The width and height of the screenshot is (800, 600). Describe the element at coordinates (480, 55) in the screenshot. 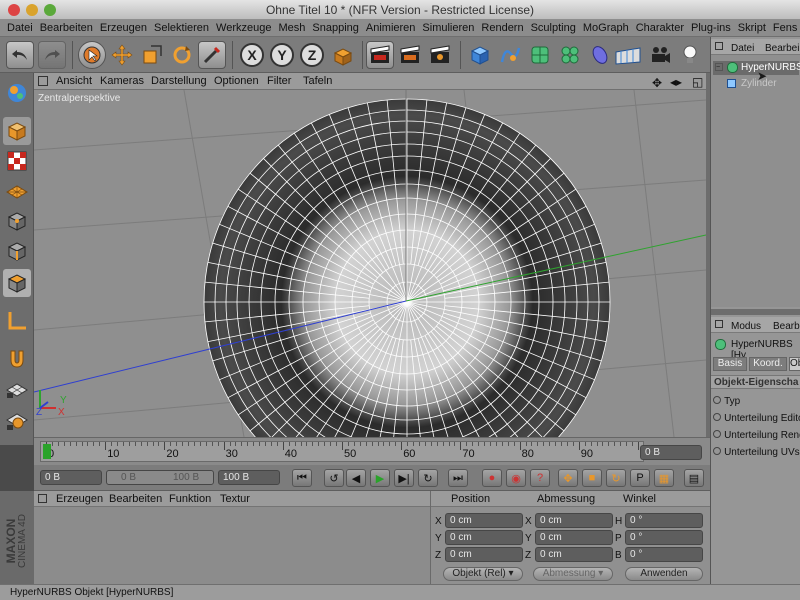

I see `cube-icon` at that location.